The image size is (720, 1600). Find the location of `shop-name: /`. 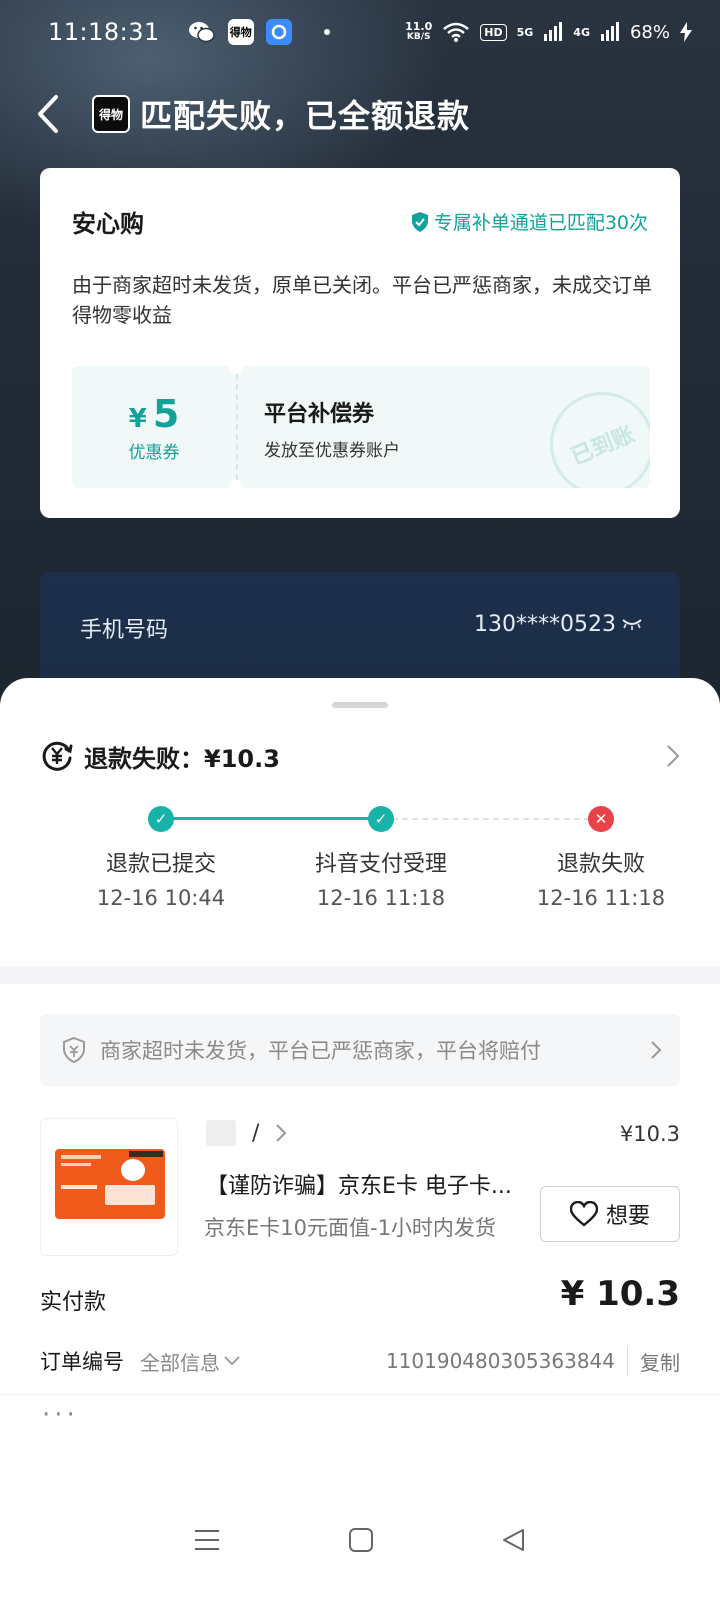

shop-name: / is located at coordinates (256, 1133).